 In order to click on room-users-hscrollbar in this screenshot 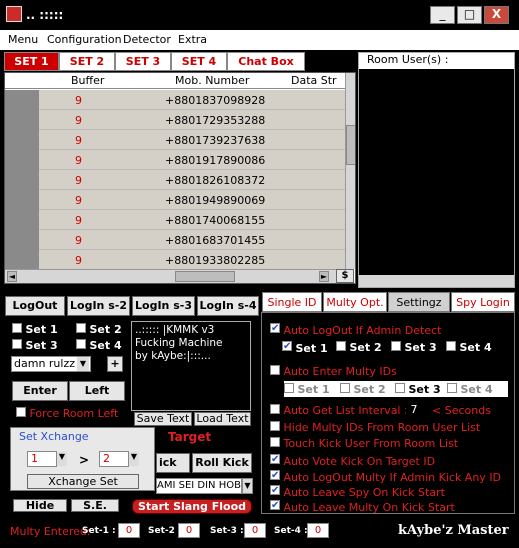, I will do `click(436, 281)`.